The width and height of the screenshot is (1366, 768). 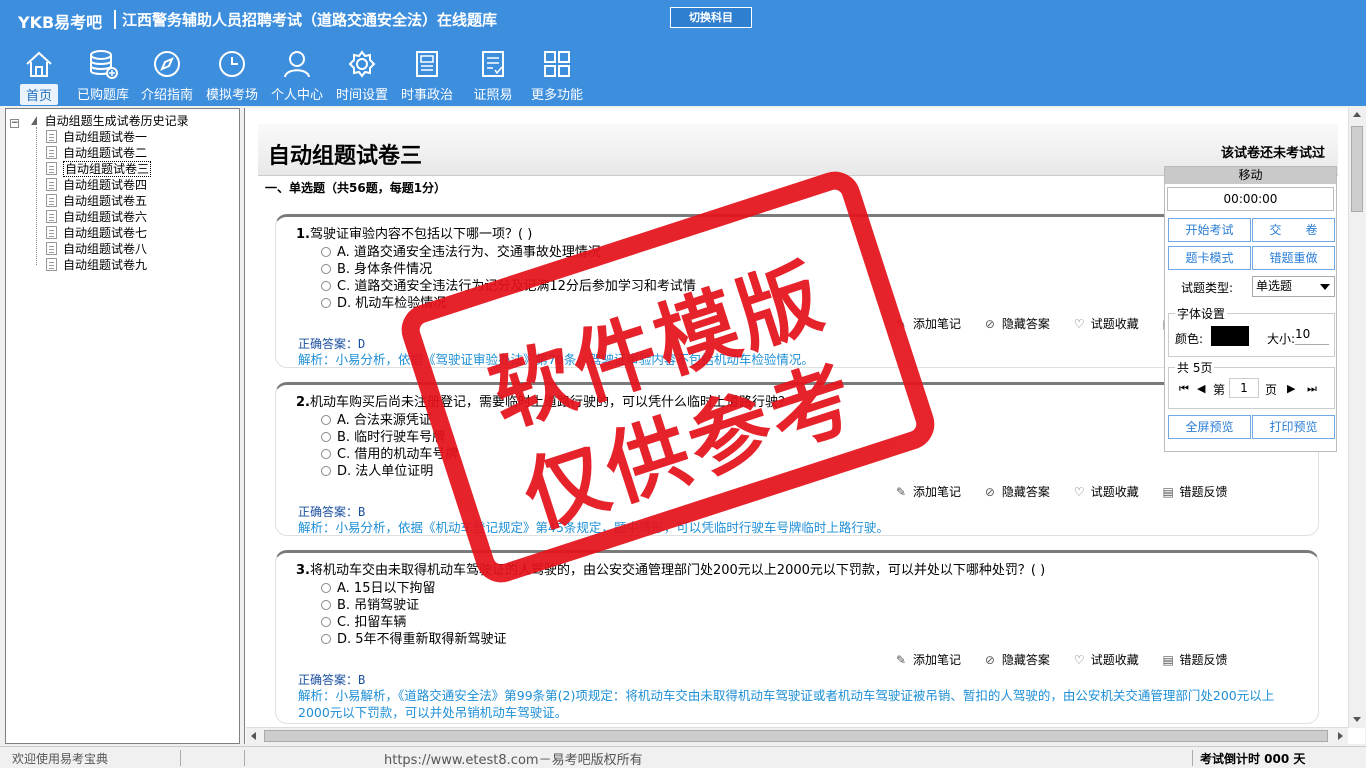 What do you see at coordinates (99, 120) in the screenshot?
I see `tree-root: − 自动组题生成试卷历史记录` at bounding box center [99, 120].